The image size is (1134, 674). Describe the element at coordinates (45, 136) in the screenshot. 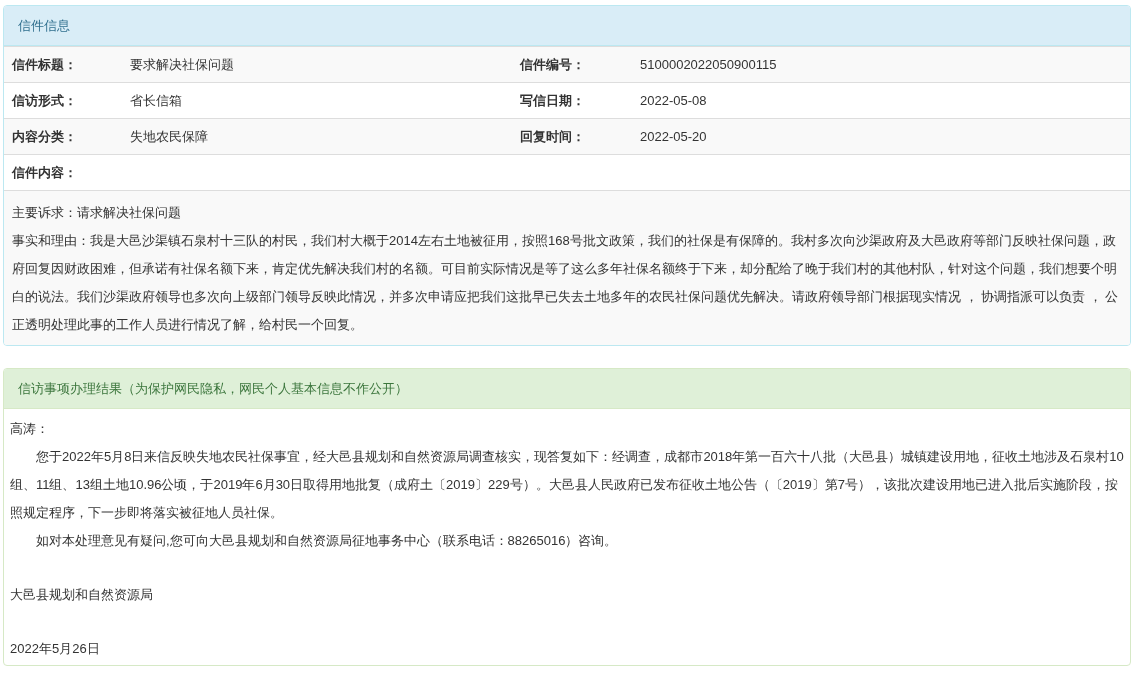

I see `field-label: 内容分类：` at that location.